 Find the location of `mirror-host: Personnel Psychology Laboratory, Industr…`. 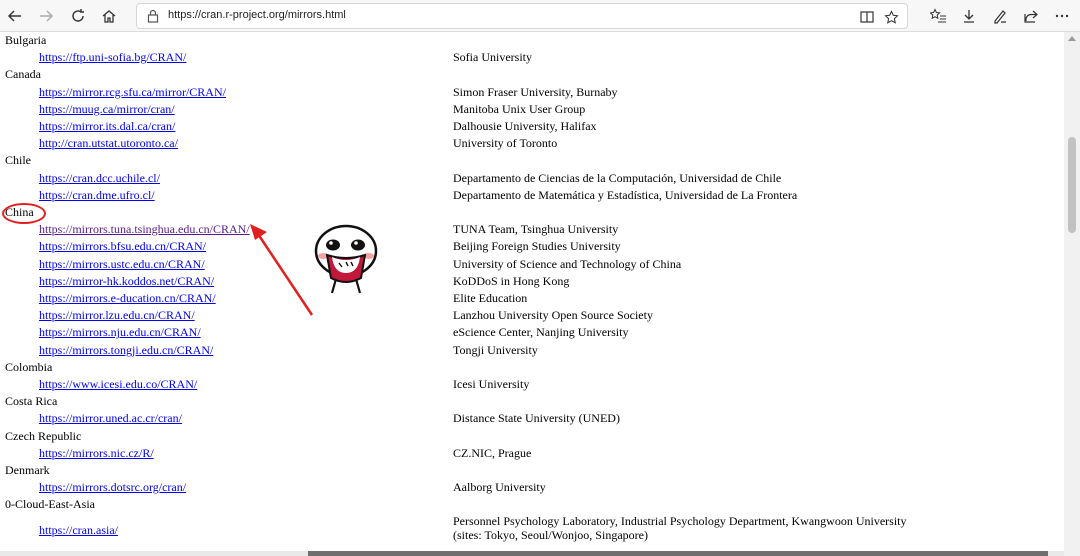

mirror-host: Personnel Psychology Laboratory, Industr… is located at coordinates (753, 528).